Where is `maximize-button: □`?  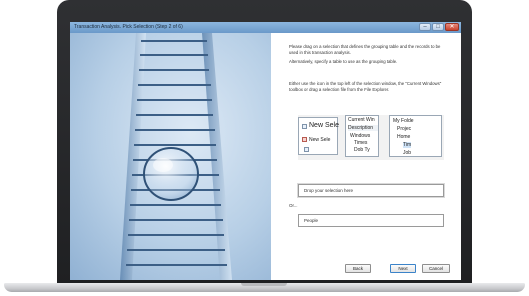 maximize-button: □ is located at coordinates (438, 27).